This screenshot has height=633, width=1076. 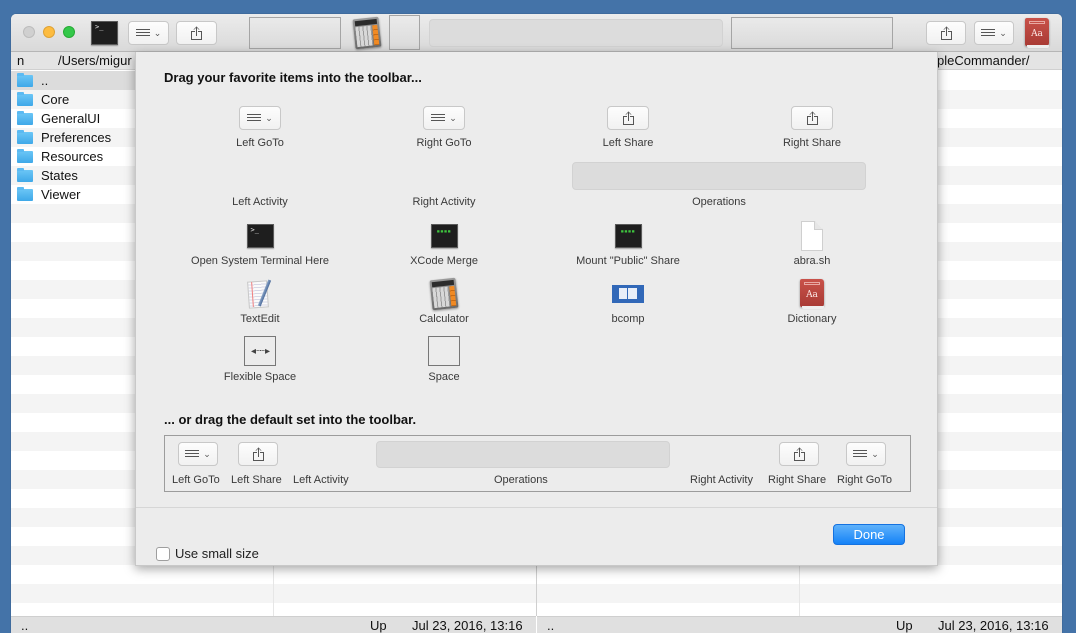 I want to click on default-item-left-goto: ⌄, so click(x=198, y=454).